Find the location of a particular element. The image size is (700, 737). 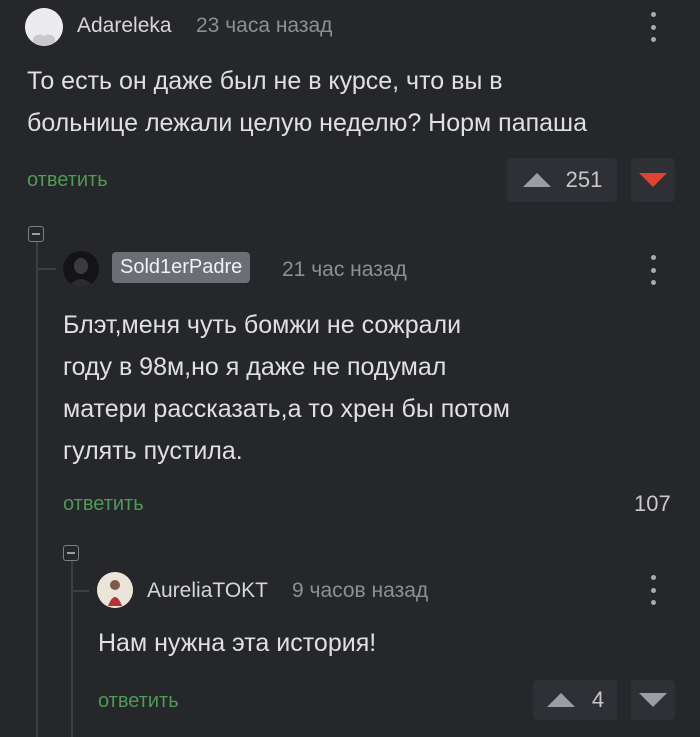

comment-text-line: То есть он даже был не в курсе, что вы в is located at coordinates (265, 81).